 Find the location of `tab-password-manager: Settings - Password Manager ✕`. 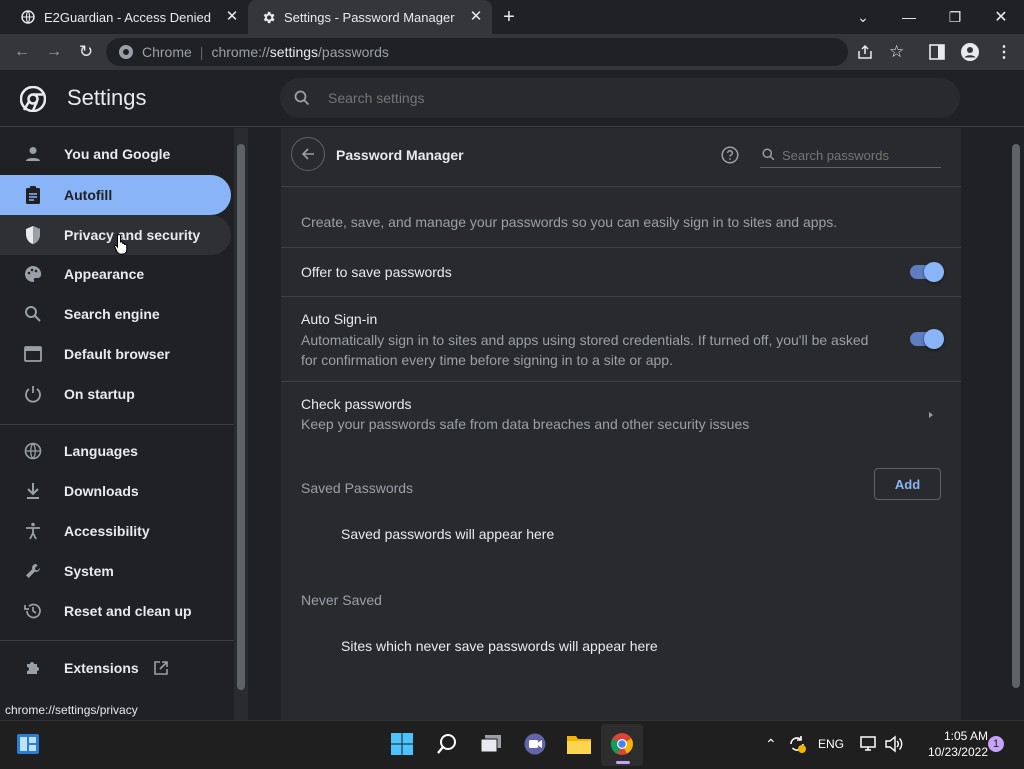

tab-password-manager: Settings - Password Manager ✕ is located at coordinates (370, 17).